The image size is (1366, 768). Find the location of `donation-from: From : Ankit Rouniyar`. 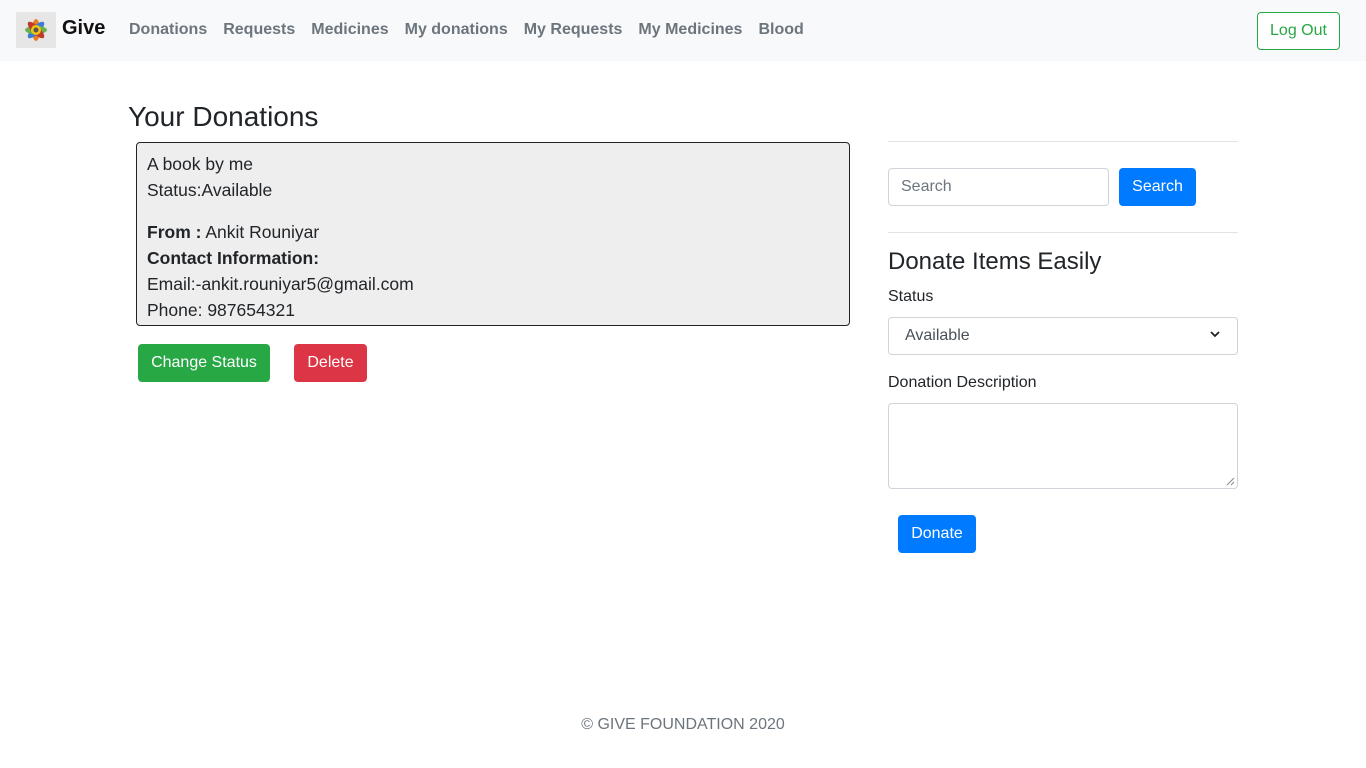

donation-from: From : Ankit Rouniyar is located at coordinates (493, 232).